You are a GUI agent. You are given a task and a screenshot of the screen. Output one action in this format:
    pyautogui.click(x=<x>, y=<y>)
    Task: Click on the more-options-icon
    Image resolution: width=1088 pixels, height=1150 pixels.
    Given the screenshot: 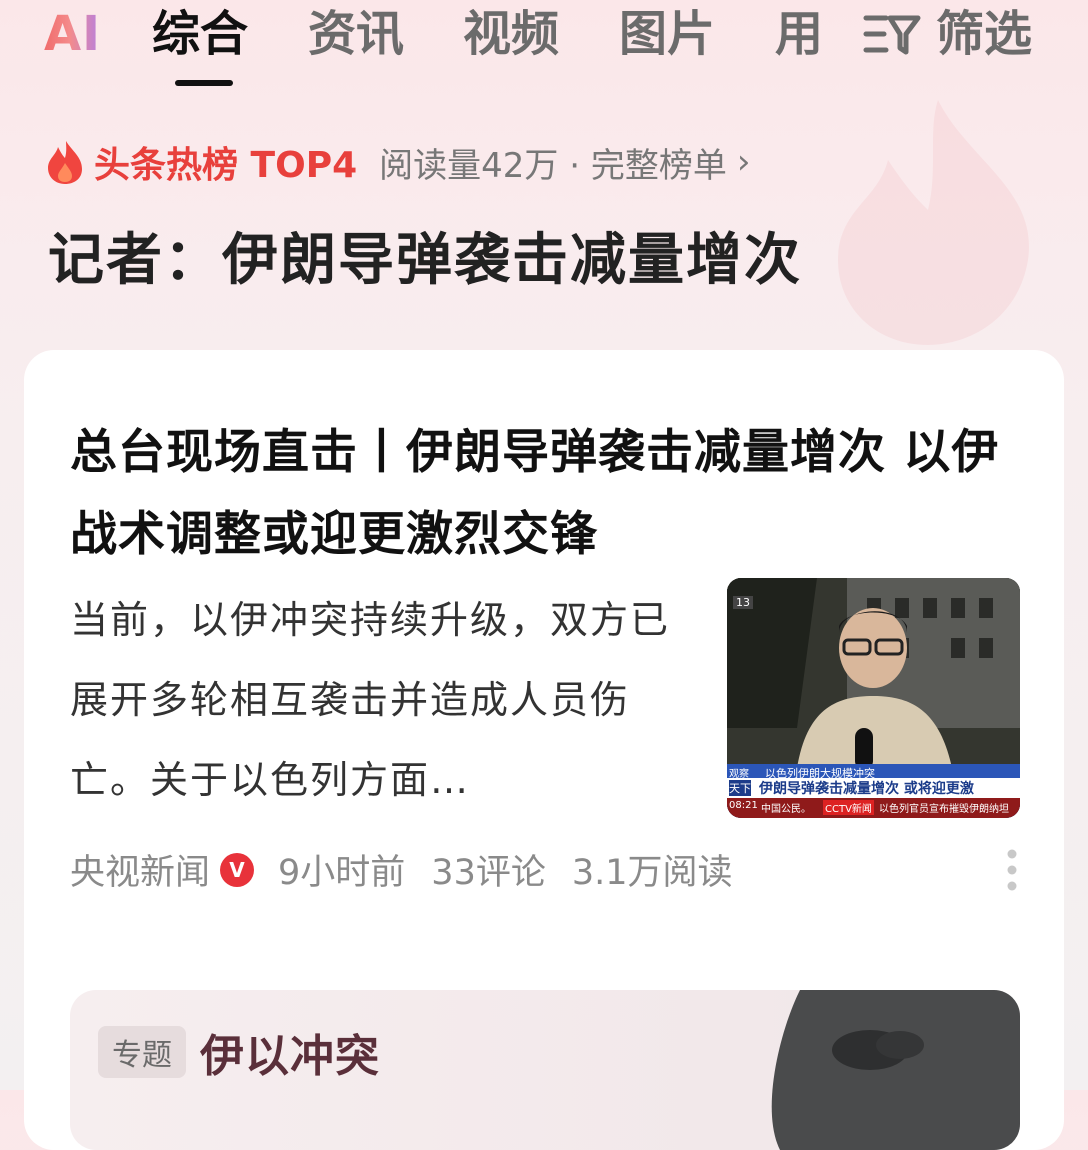 What is the action you would take?
    pyautogui.click(x=1012, y=870)
    